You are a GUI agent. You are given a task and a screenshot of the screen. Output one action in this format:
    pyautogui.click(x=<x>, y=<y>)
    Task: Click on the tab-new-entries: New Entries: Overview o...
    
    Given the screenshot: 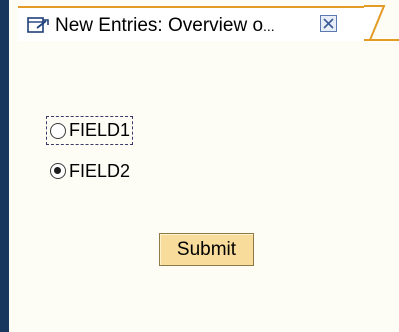 What is the action you would take?
    pyautogui.click(x=193, y=23)
    